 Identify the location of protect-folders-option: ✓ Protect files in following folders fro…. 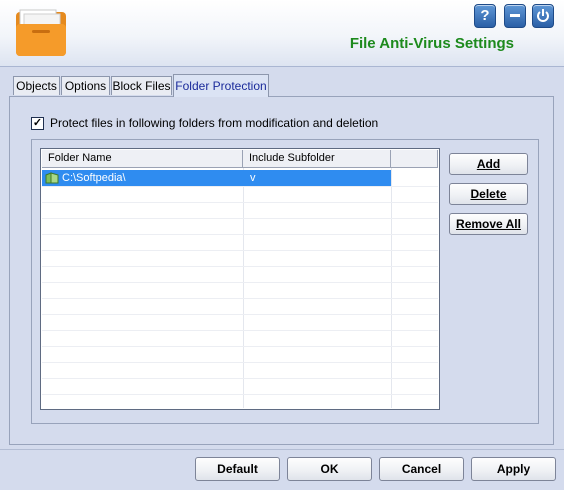
(204, 123).